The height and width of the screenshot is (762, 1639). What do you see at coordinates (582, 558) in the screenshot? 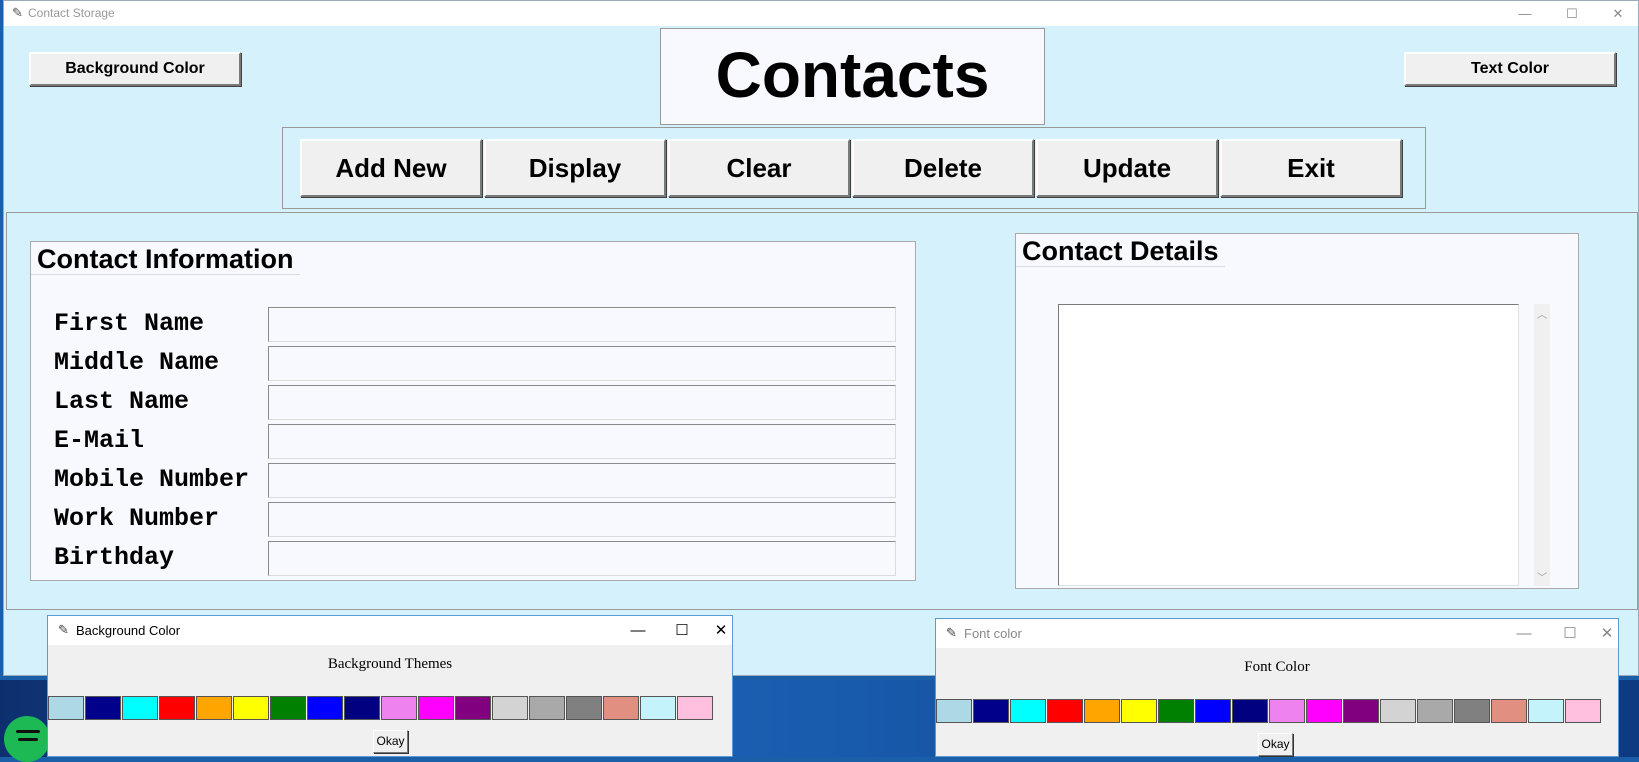
I see `birthday-field` at bounding box center [582, 558].